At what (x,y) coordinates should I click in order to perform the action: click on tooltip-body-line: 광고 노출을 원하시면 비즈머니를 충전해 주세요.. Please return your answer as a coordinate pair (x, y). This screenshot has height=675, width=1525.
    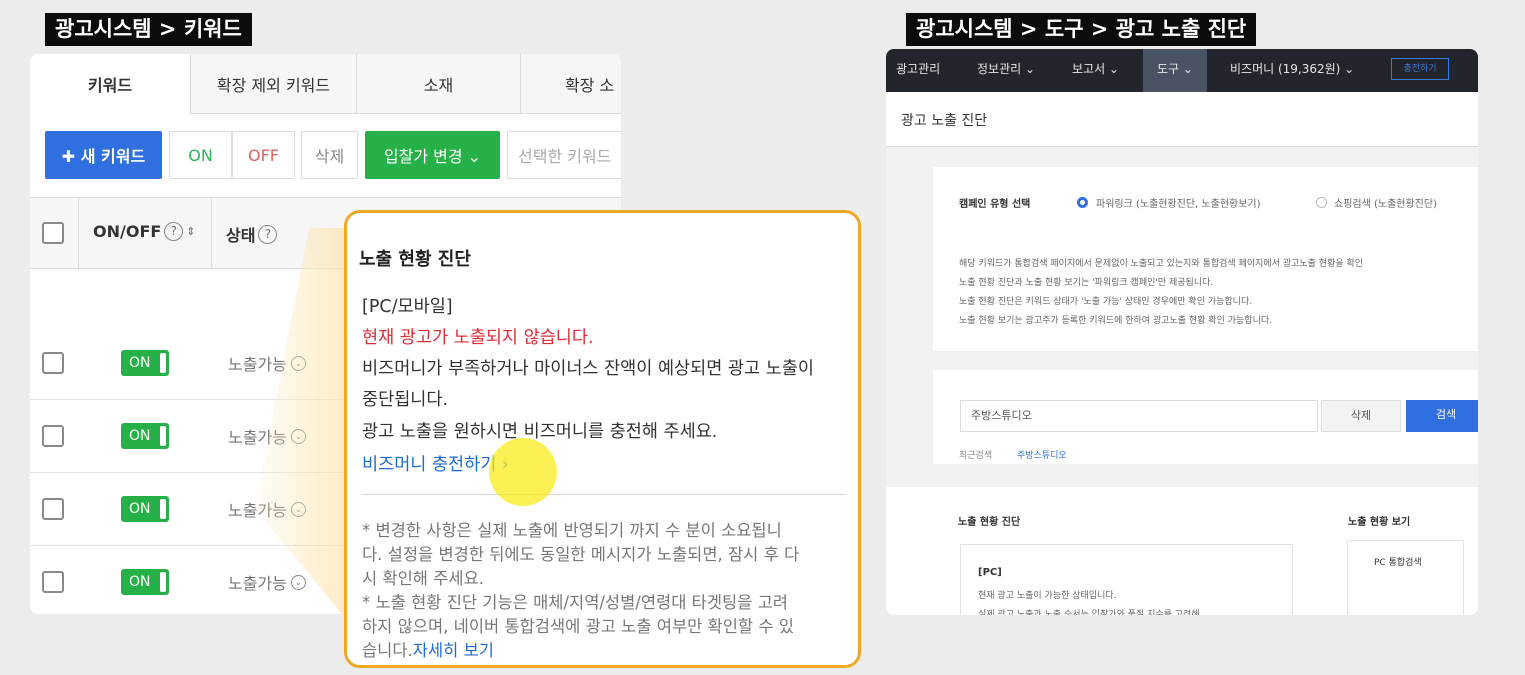
    Looking at the image, I should click on (540, 432).